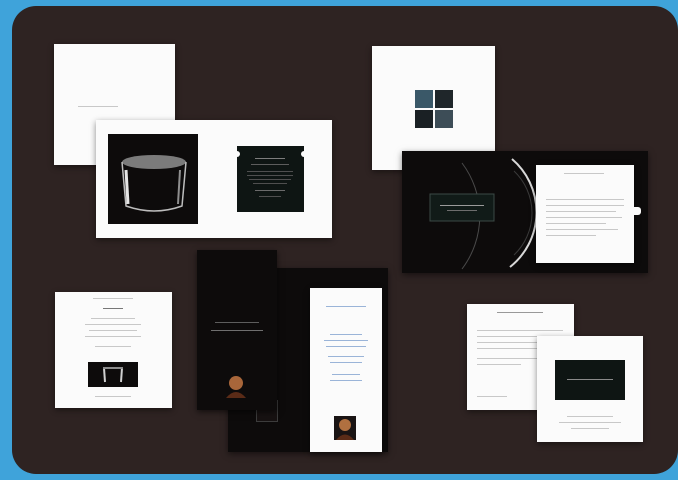 The image size is (678, 480). I want to click on ticket-card, so click(270, 179).